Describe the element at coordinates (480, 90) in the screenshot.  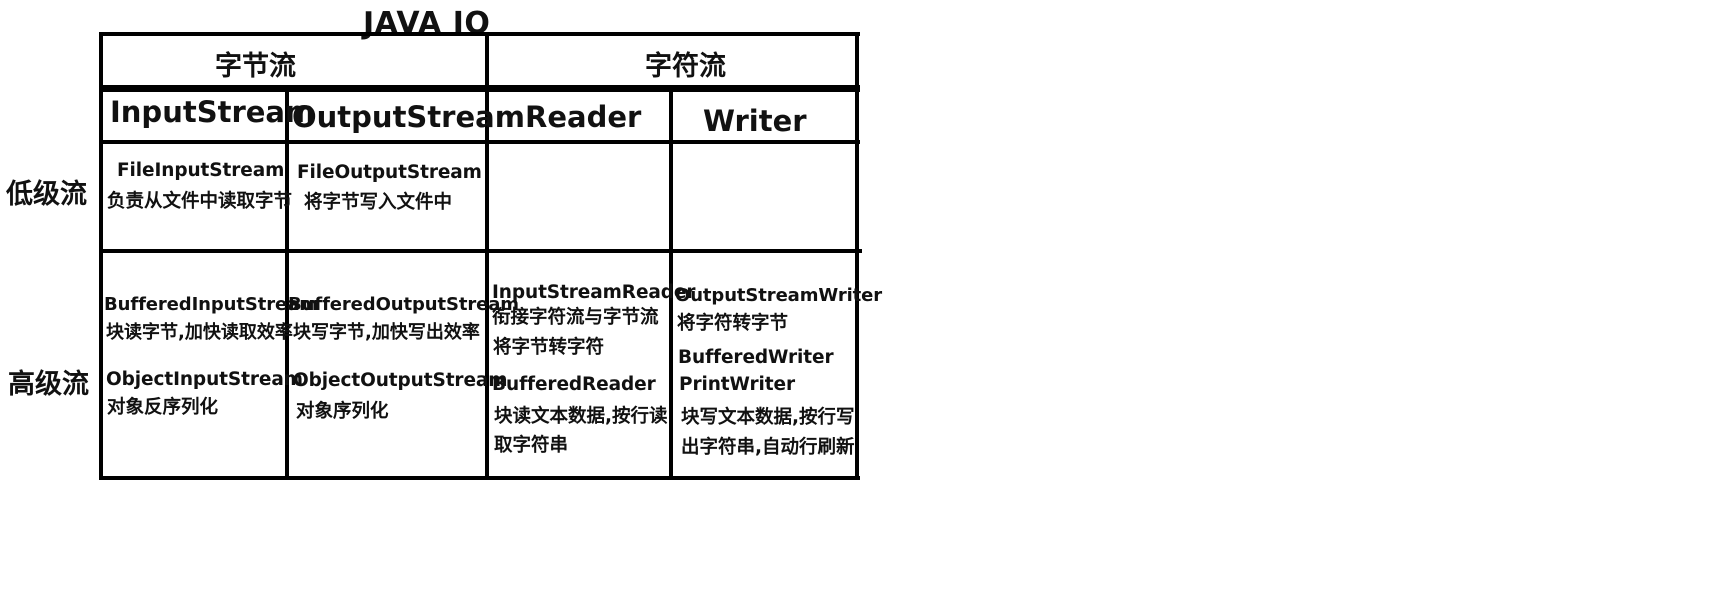
I see `table-line-header-top` at that location.